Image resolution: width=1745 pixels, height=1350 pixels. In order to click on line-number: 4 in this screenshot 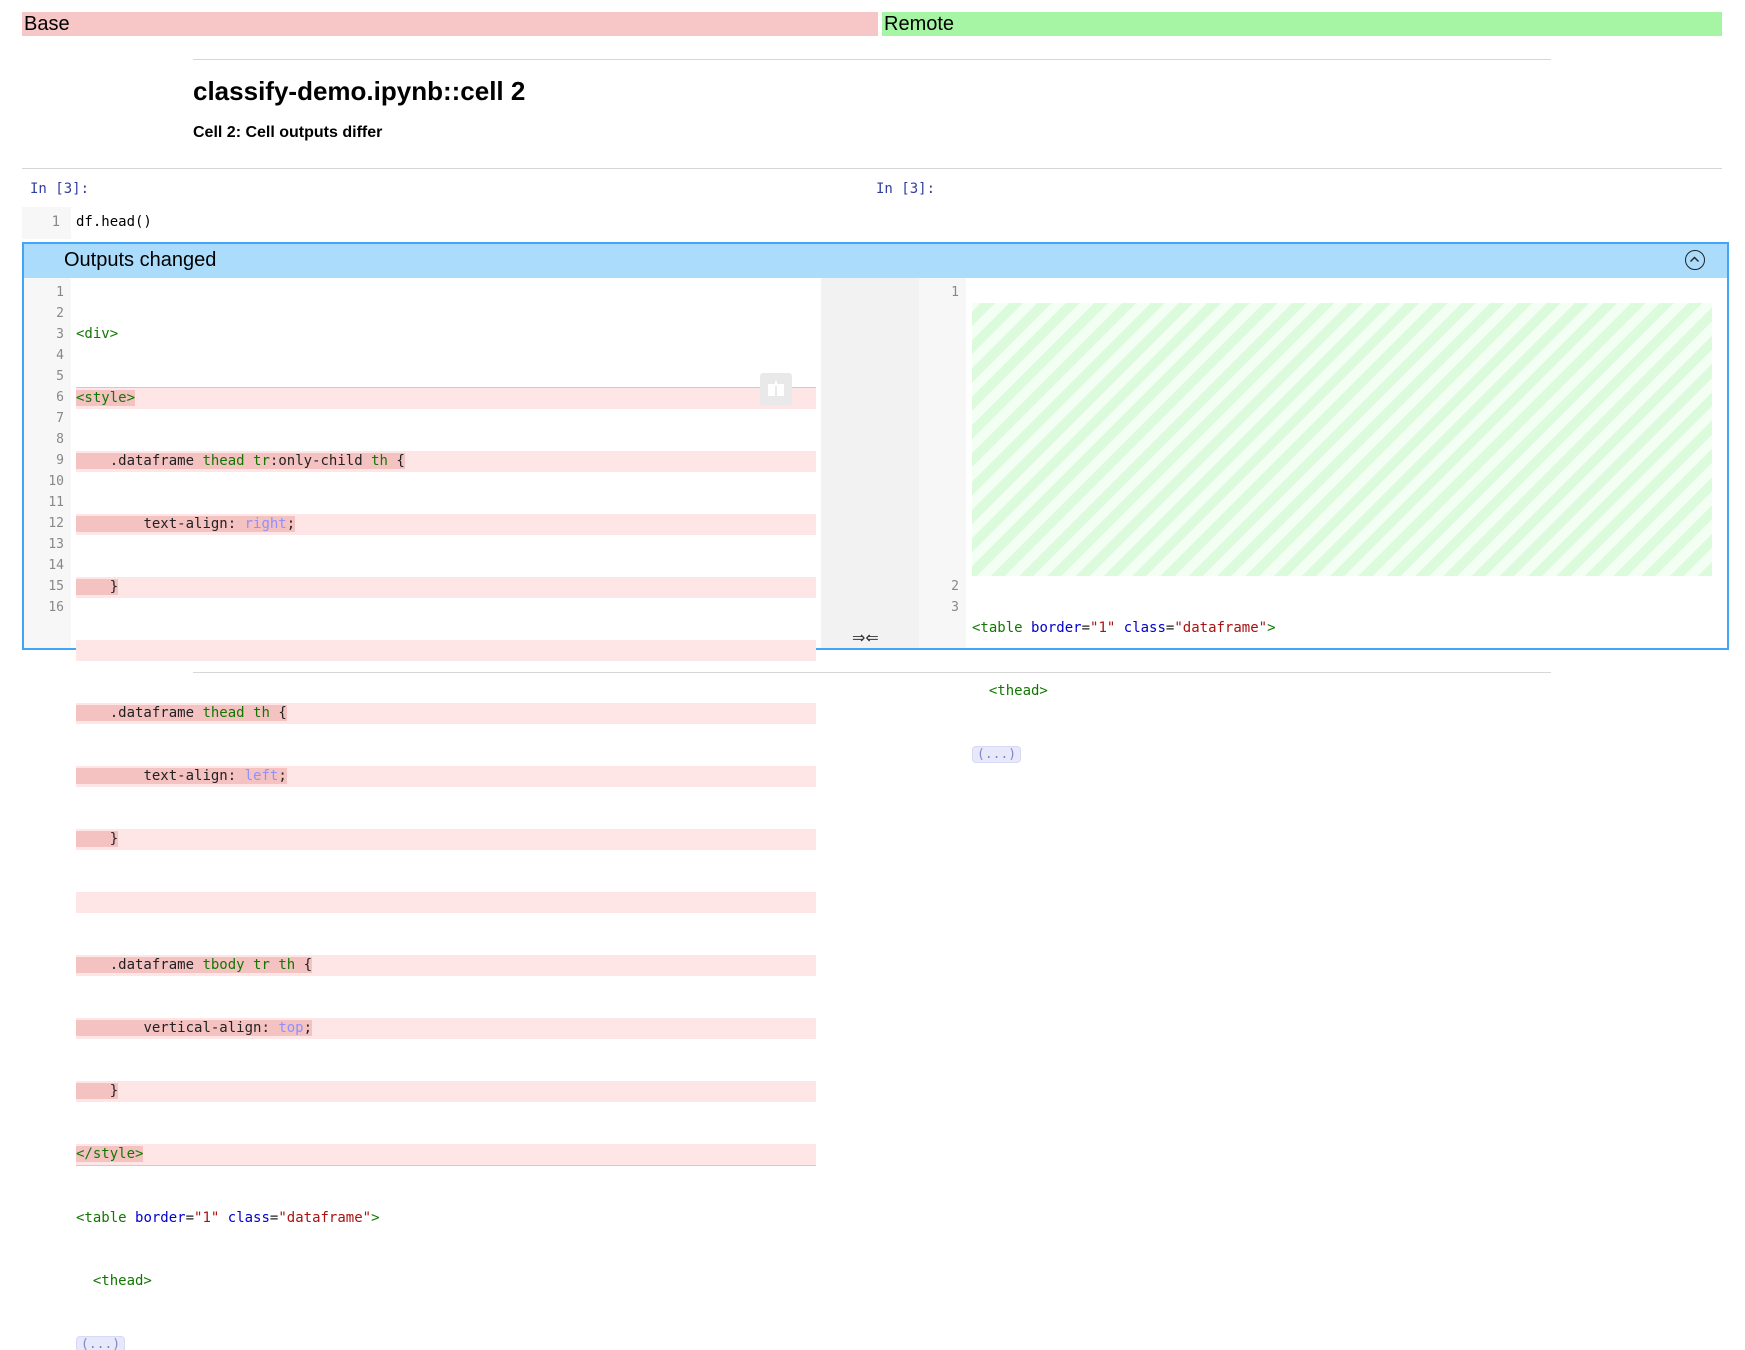, I will do `click(60, 355)`.